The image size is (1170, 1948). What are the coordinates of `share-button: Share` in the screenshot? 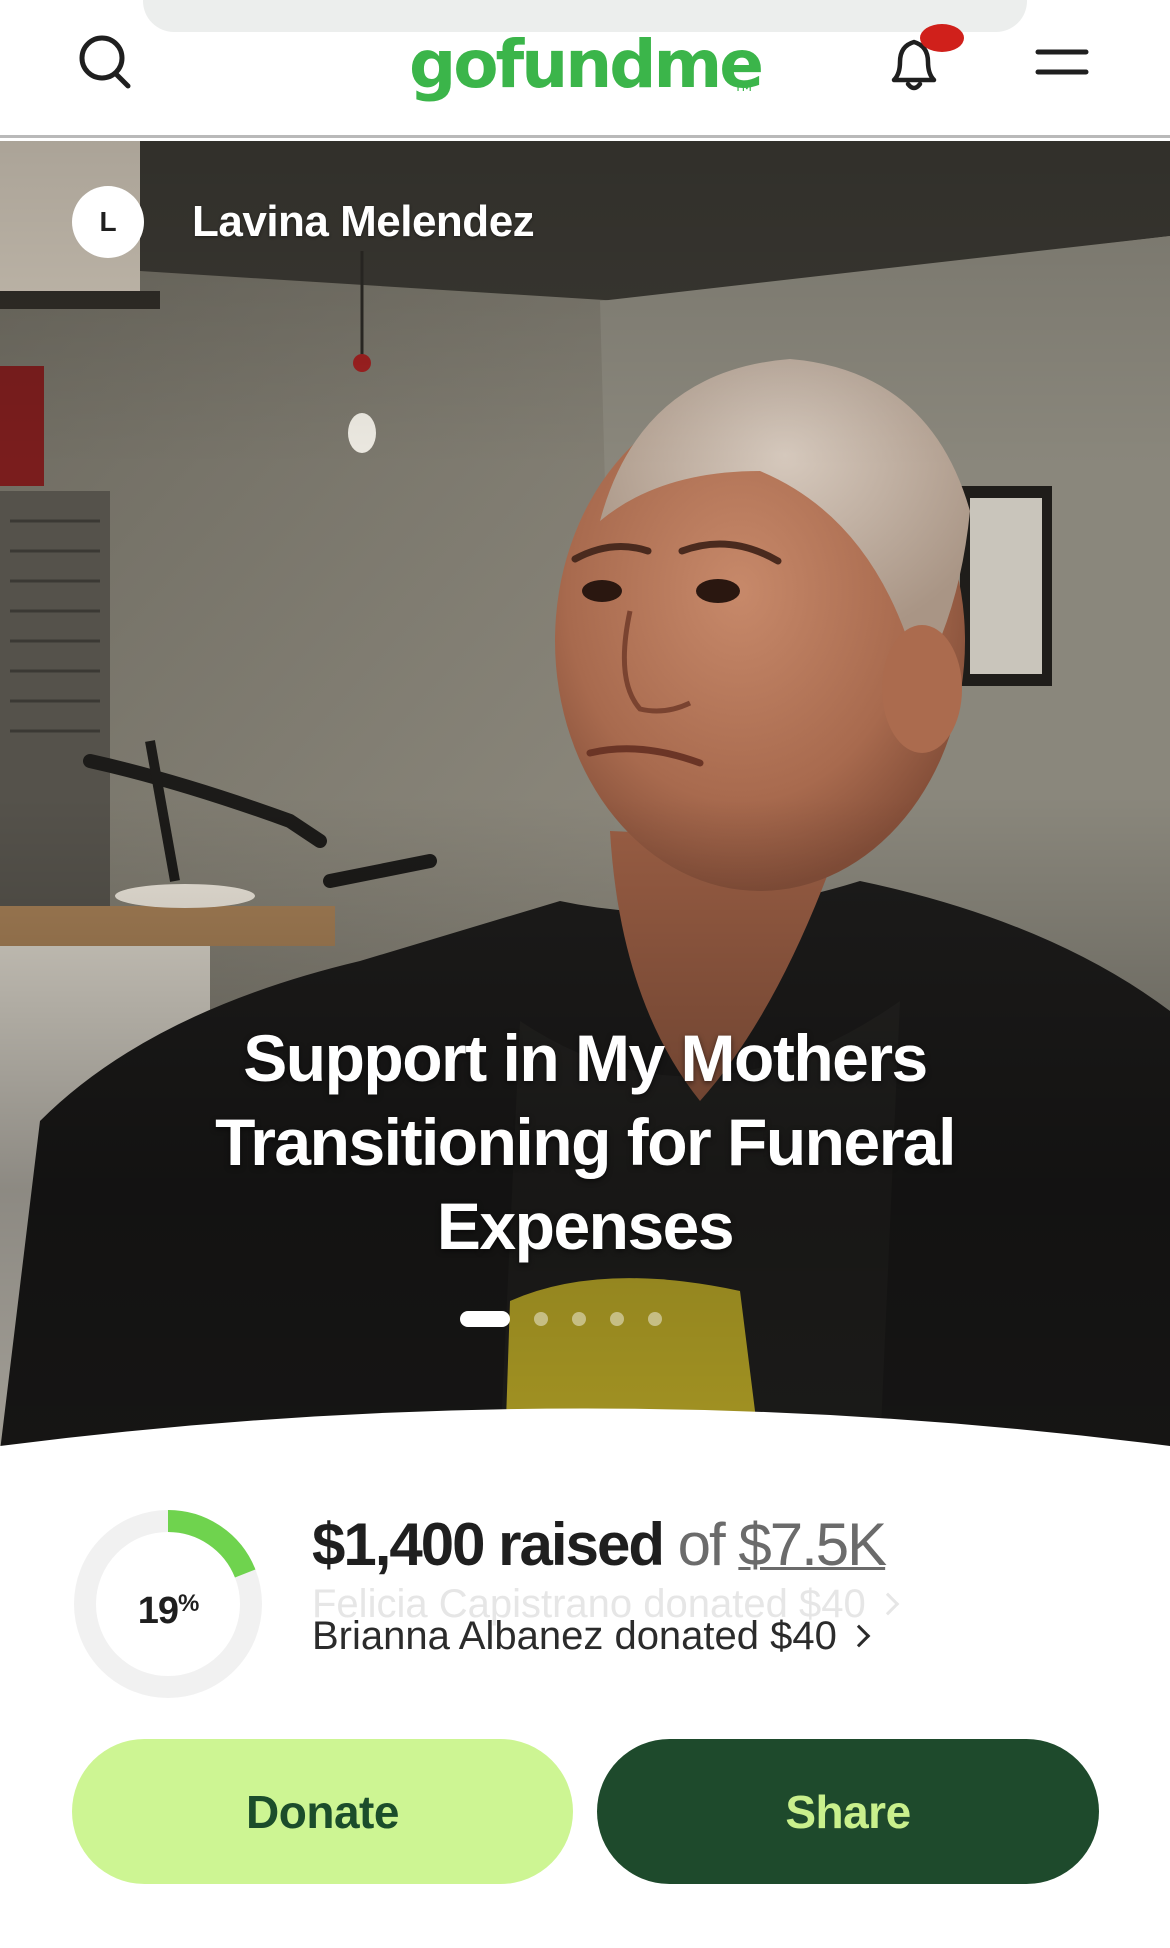 It's located at (848, 1811).